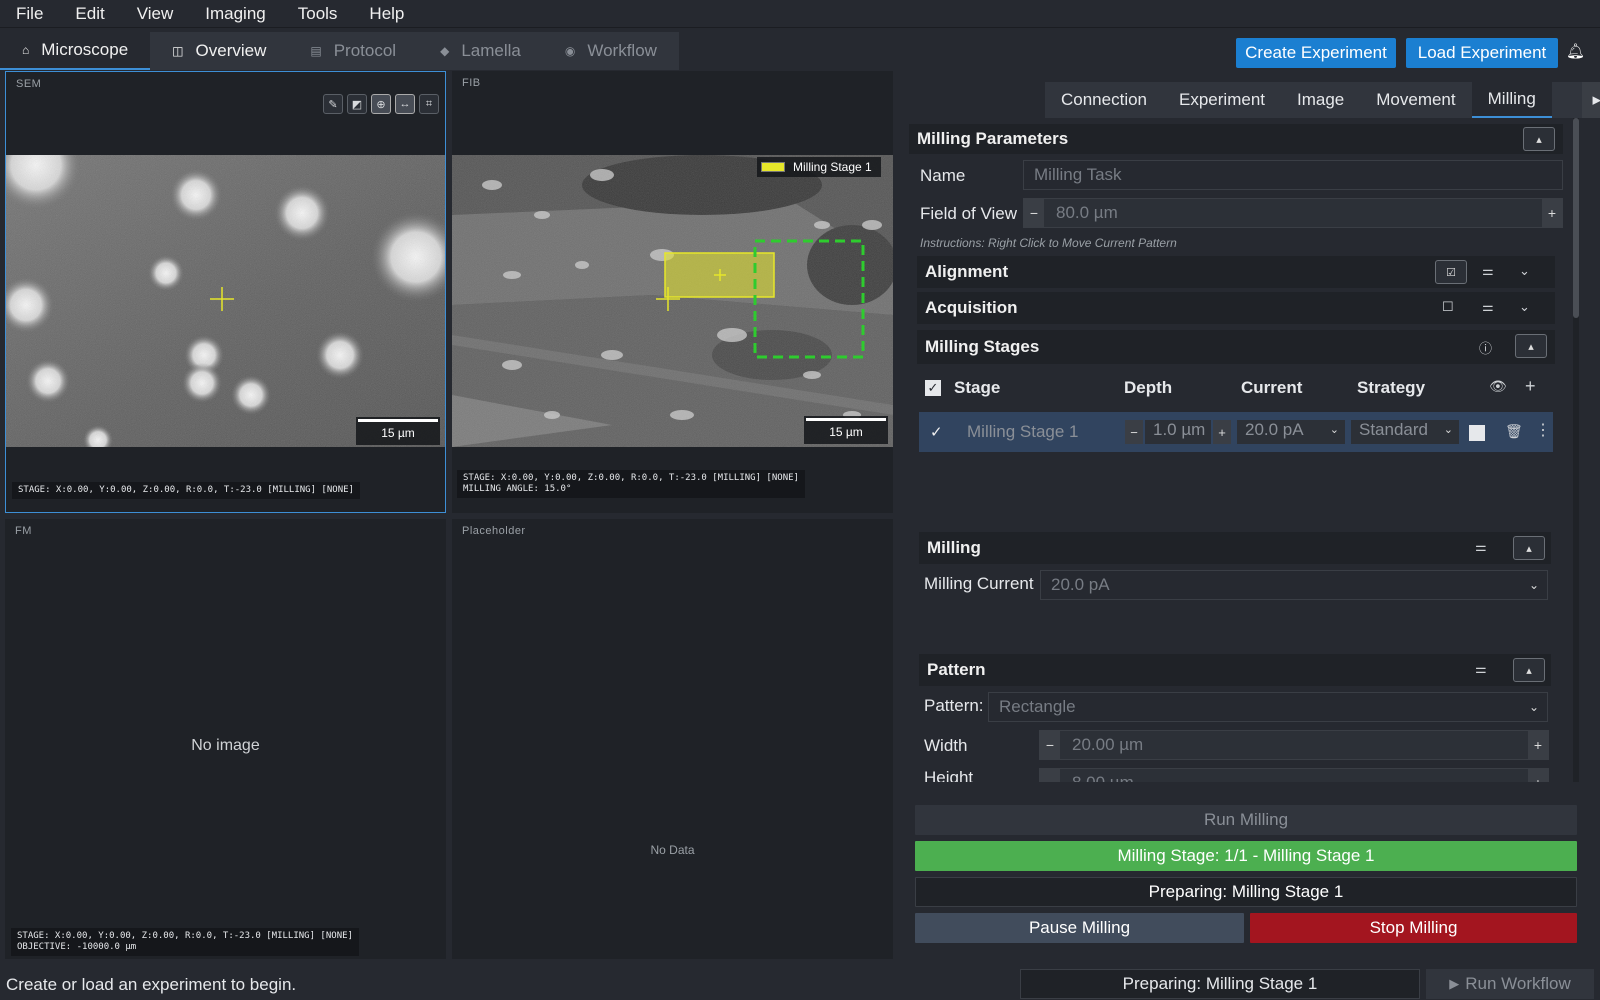 This screenshot has height=1000, width=1600. What do you see at coordinates (1134, 432) in the screenshot?
I see `depth-minus-icon: −` at bounding box center [1134, 432].